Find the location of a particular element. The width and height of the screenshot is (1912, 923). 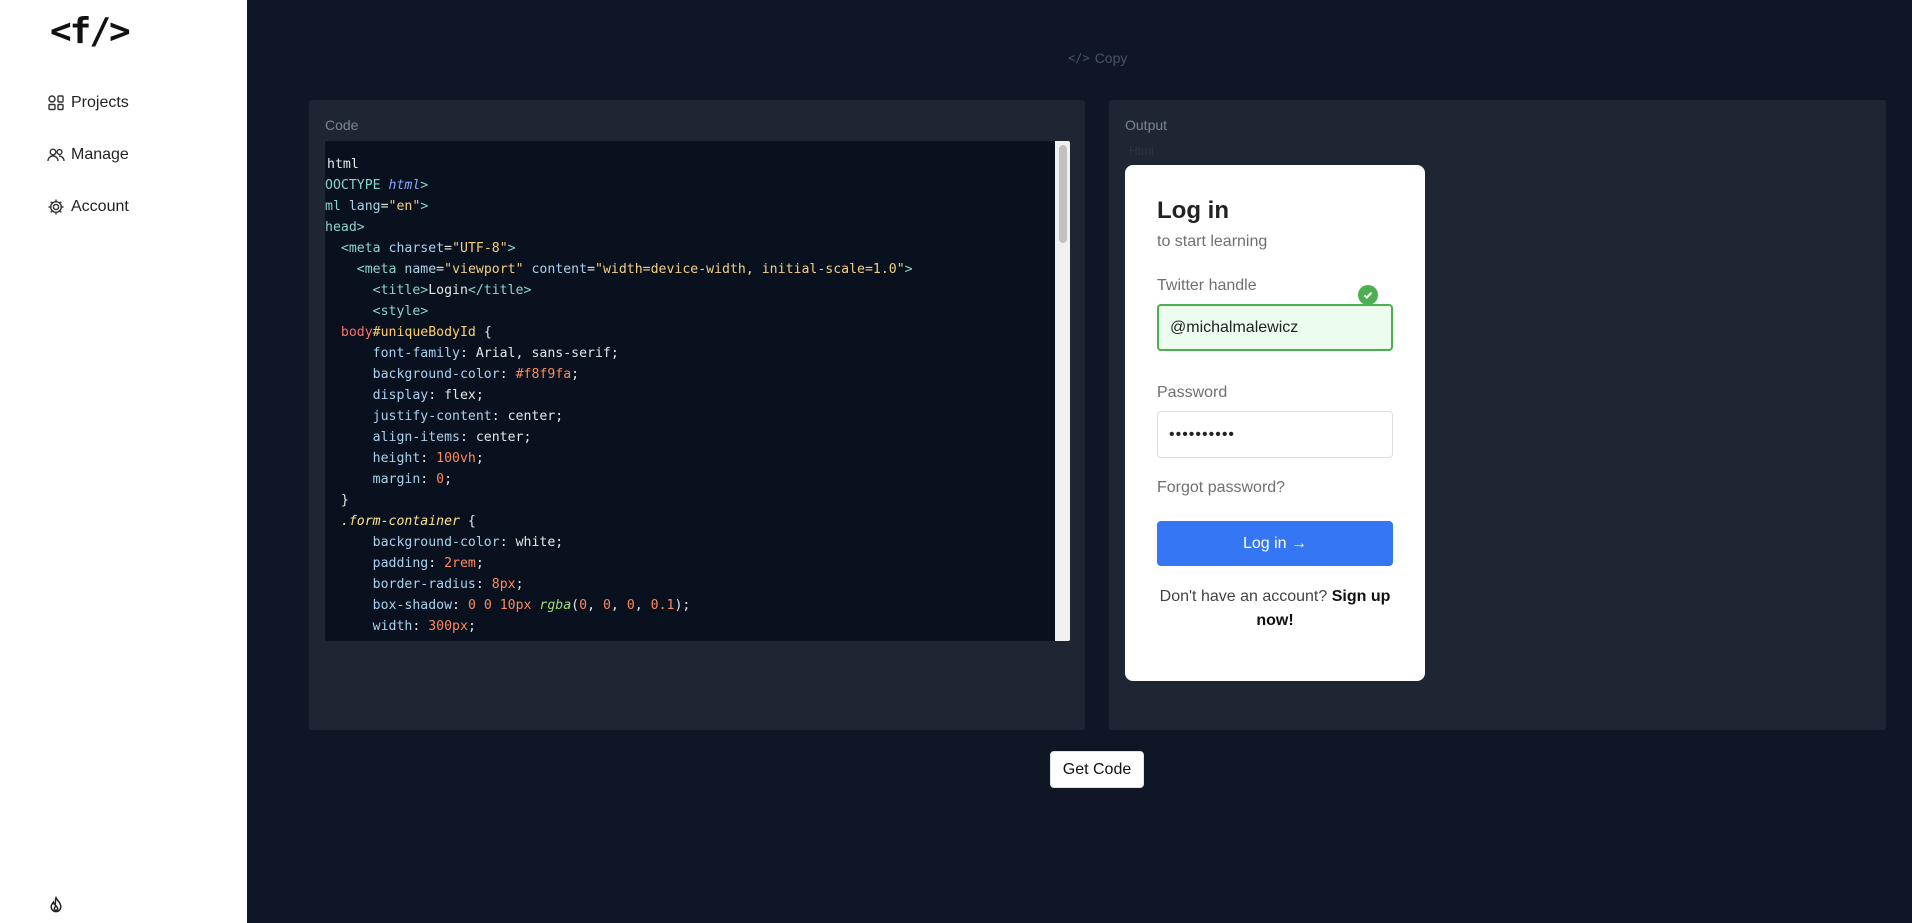

code-token: "viewport" is located at coordinates (484, 269).